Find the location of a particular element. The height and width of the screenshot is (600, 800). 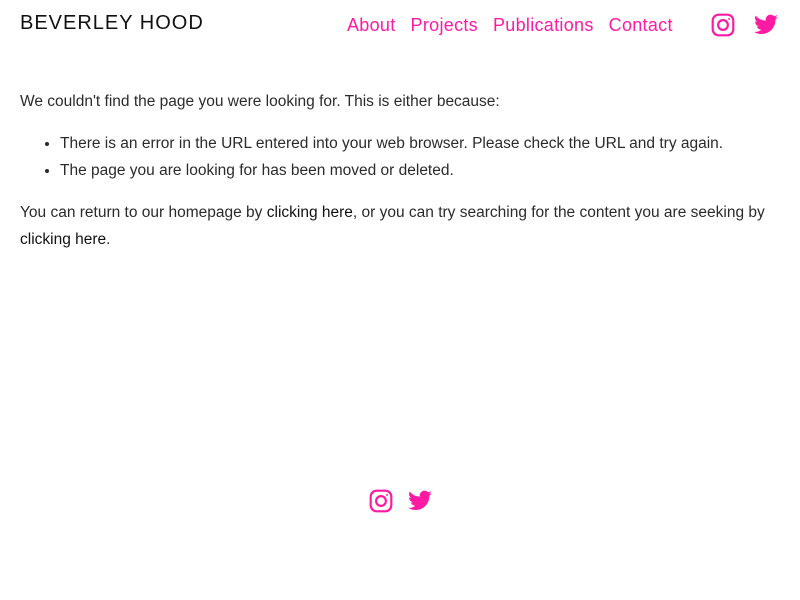

nav-link-contact: Contact is located at coordinates (641, 25).